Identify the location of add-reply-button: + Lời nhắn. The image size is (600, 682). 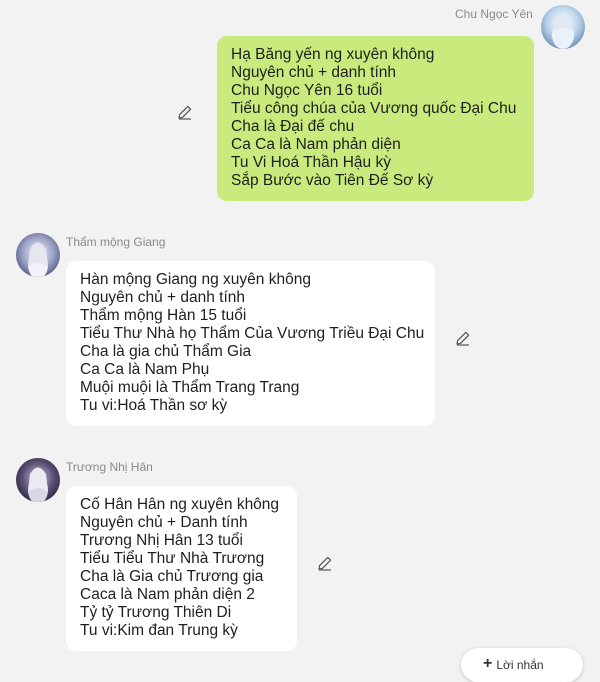
(522, 665).